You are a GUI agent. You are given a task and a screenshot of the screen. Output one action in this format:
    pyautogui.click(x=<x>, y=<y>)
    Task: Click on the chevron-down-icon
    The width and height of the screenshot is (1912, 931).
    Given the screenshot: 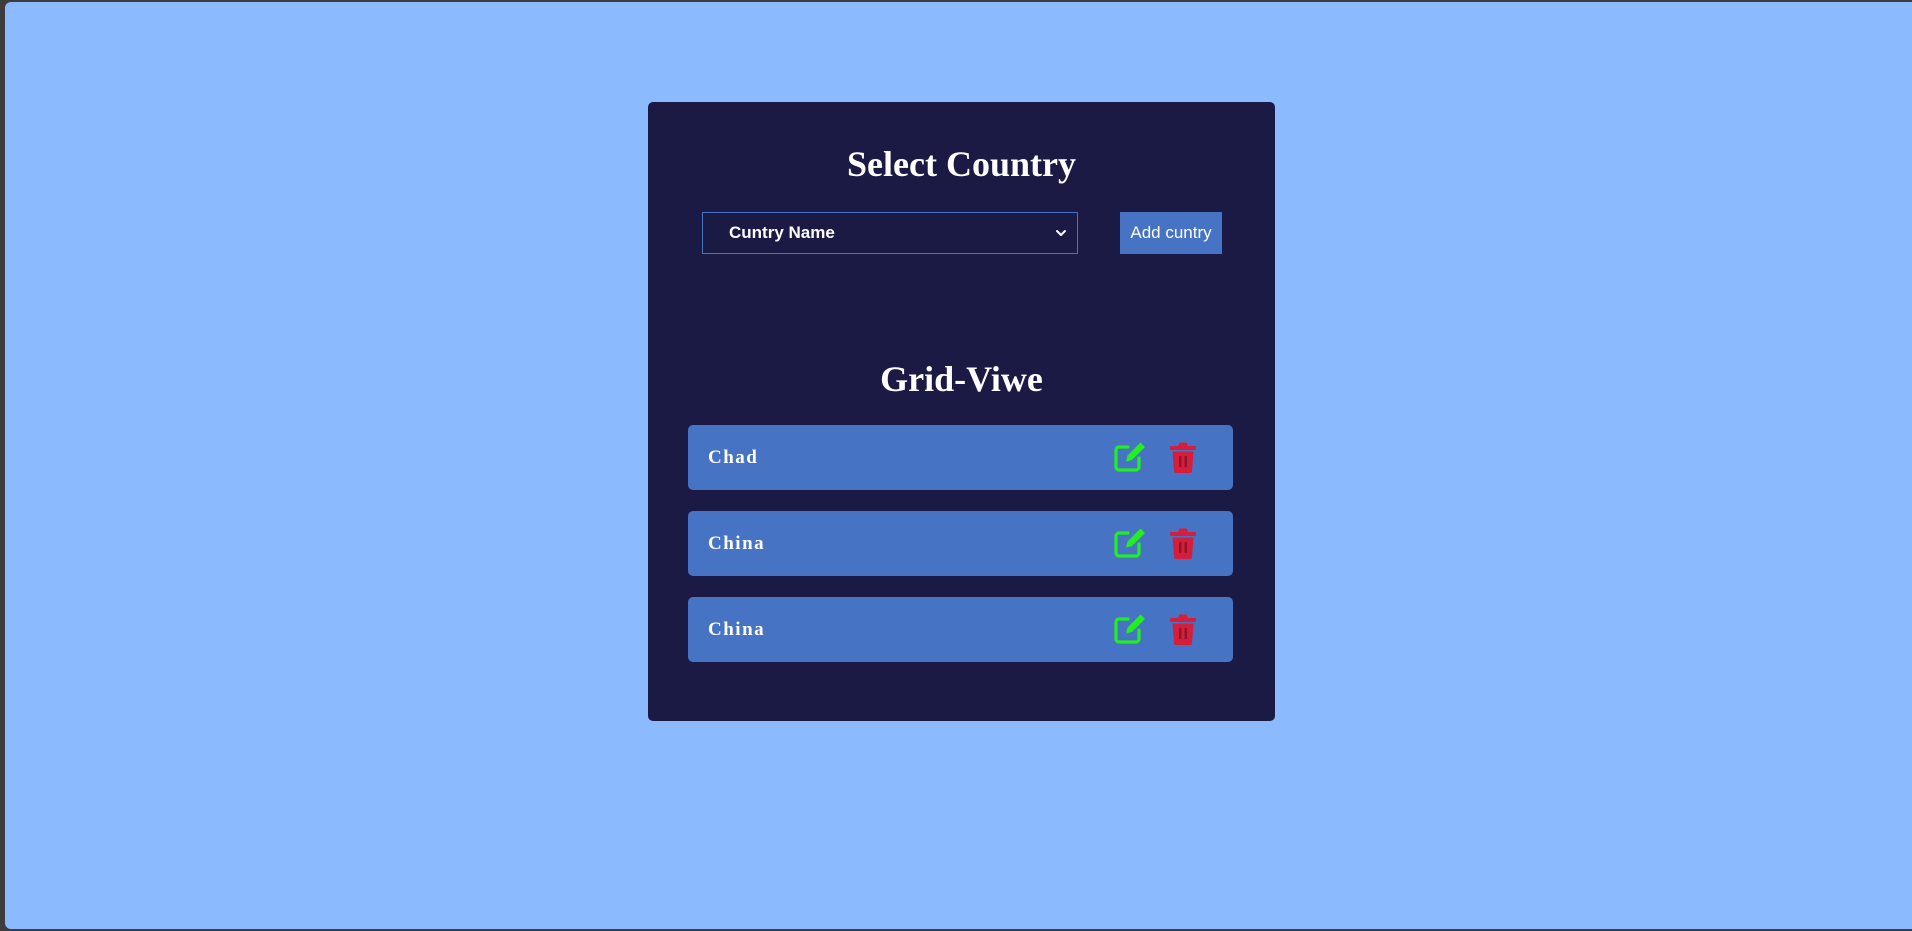 What is the action you would take?
    pyautogui.click(x=1061, y=233)
    